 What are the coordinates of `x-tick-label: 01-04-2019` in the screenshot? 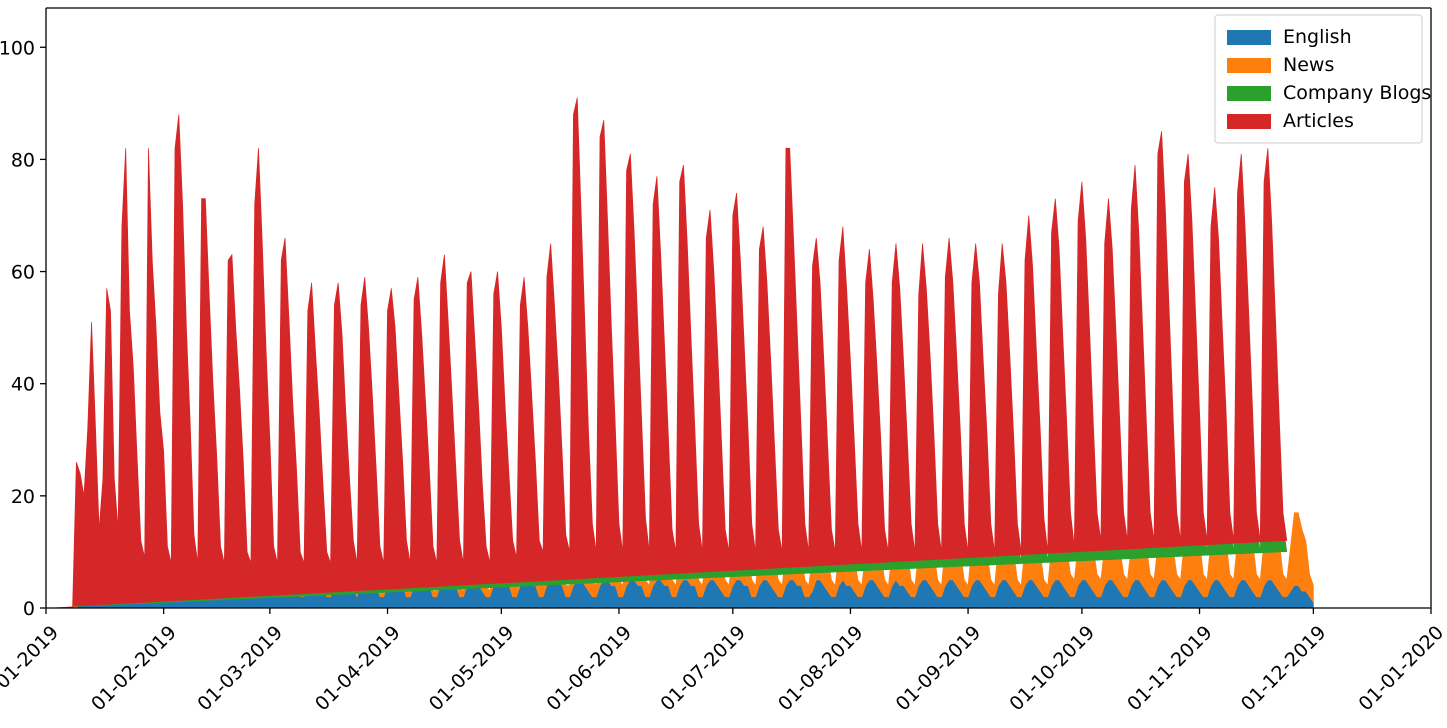 It's located at (358, 669).